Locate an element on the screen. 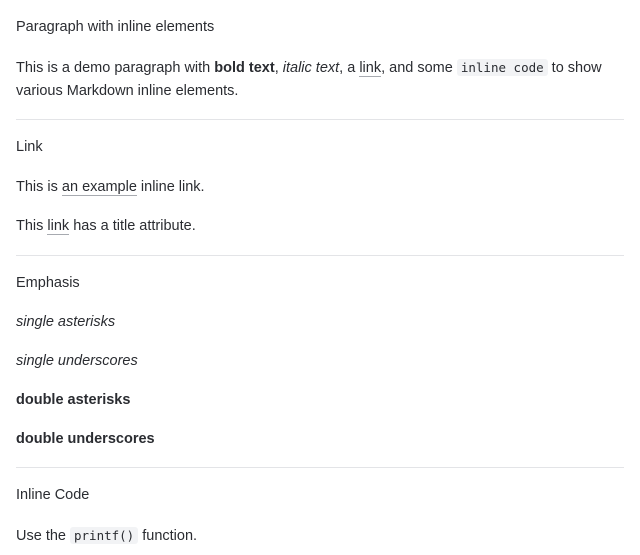  example-link: an example is located at coordinates (99, 187).